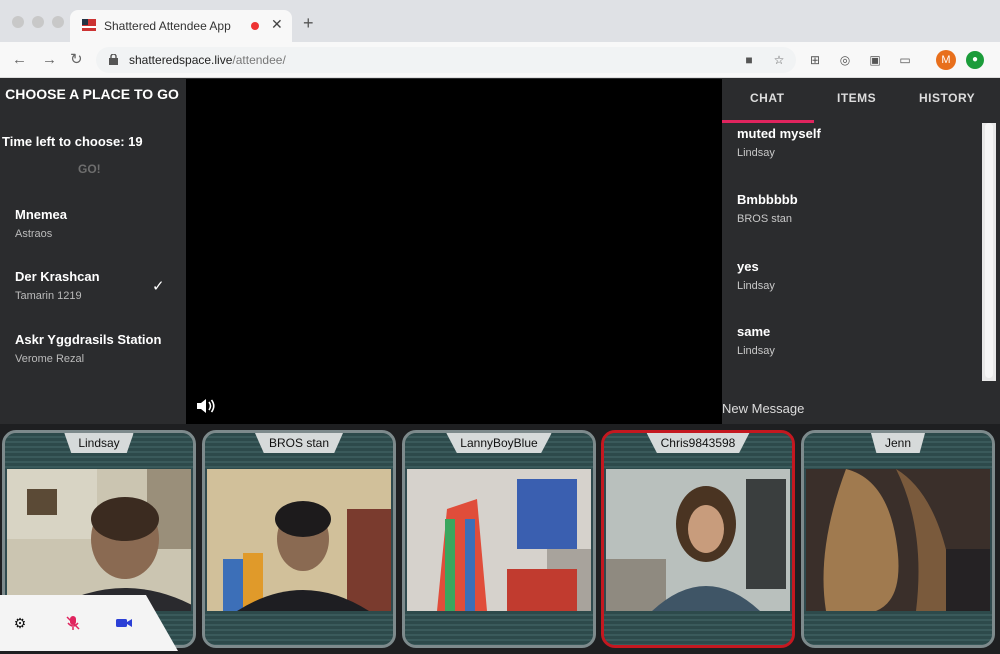  What do you see at coordinates (48, 296) in the screenshot?
I see `place-owner: Tamarin 1219` at bounding box center [48, 296].